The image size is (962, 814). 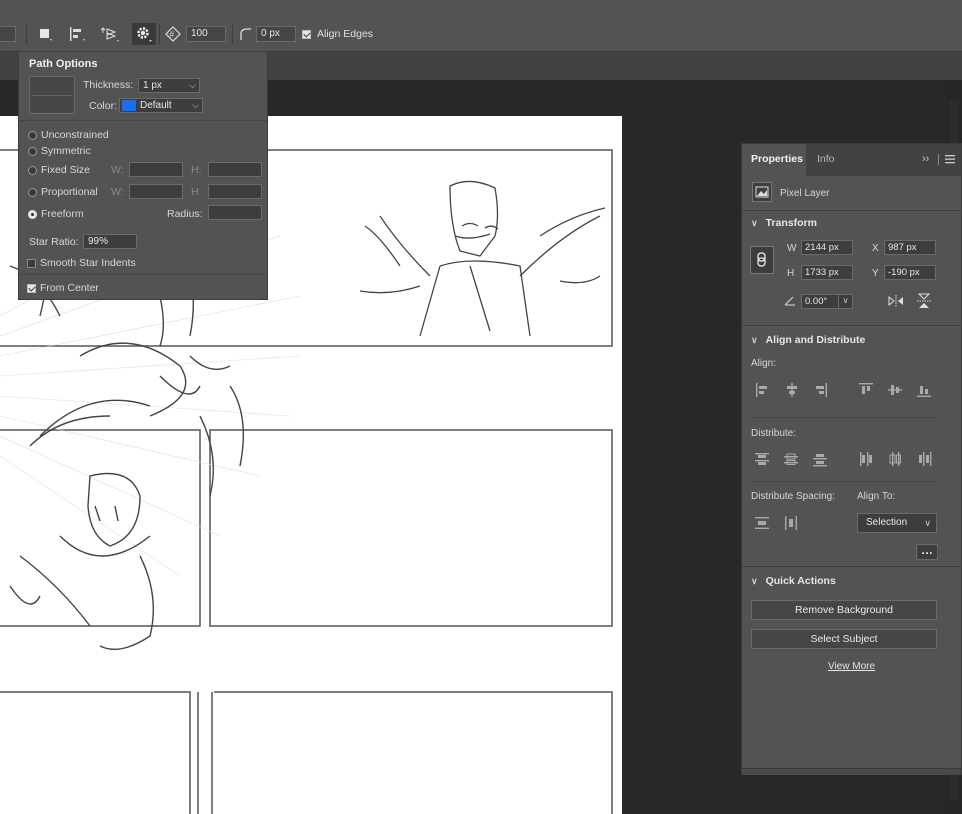 What do you see at coordinates (925, 159) in the screenshot?
I see `collapse-panel-icon: ››` at bounding box center [925, 159].